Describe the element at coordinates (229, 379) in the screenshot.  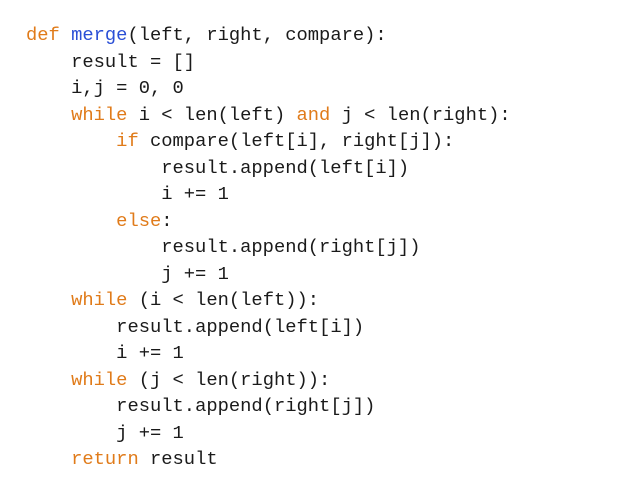
I see `code-text: (j < len(right)):` at that location.